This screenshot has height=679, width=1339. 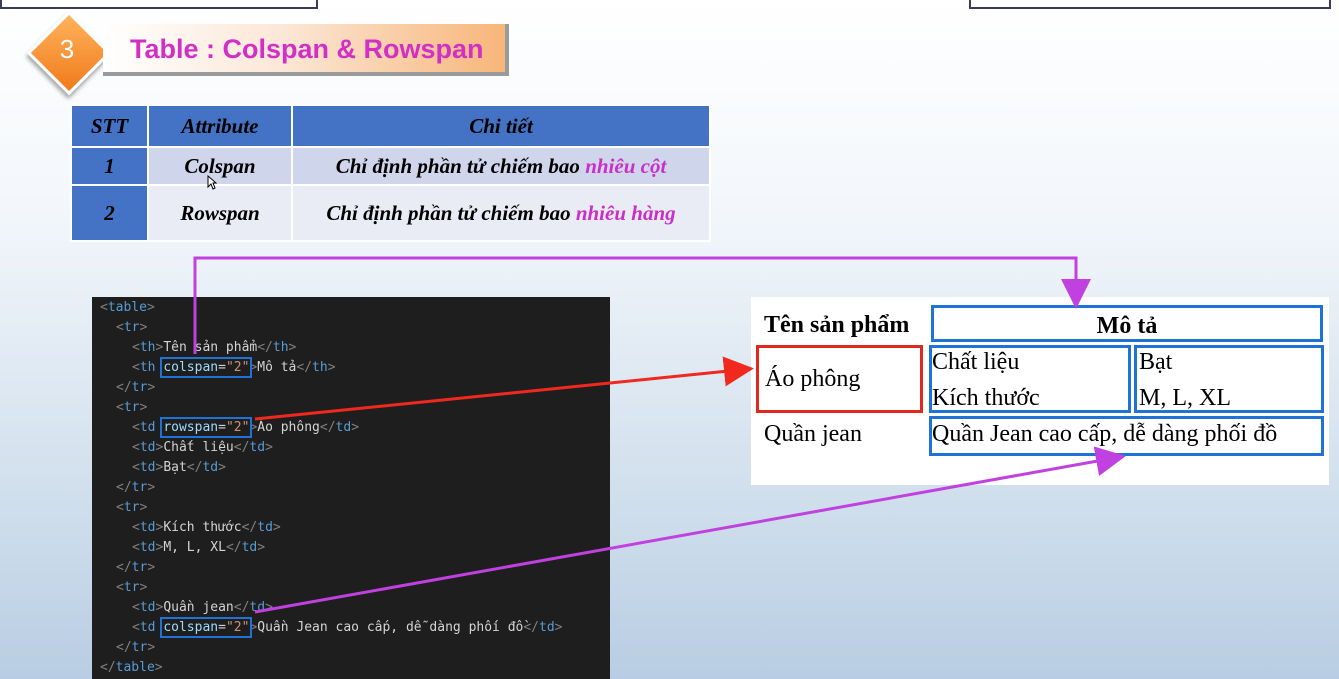 I want to click on row-attribute: Rowspan, so click(x=220, y=213).